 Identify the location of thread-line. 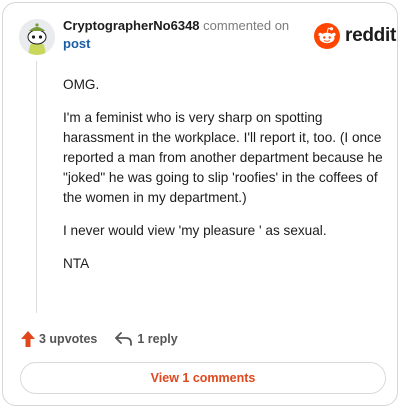
(36, 187).